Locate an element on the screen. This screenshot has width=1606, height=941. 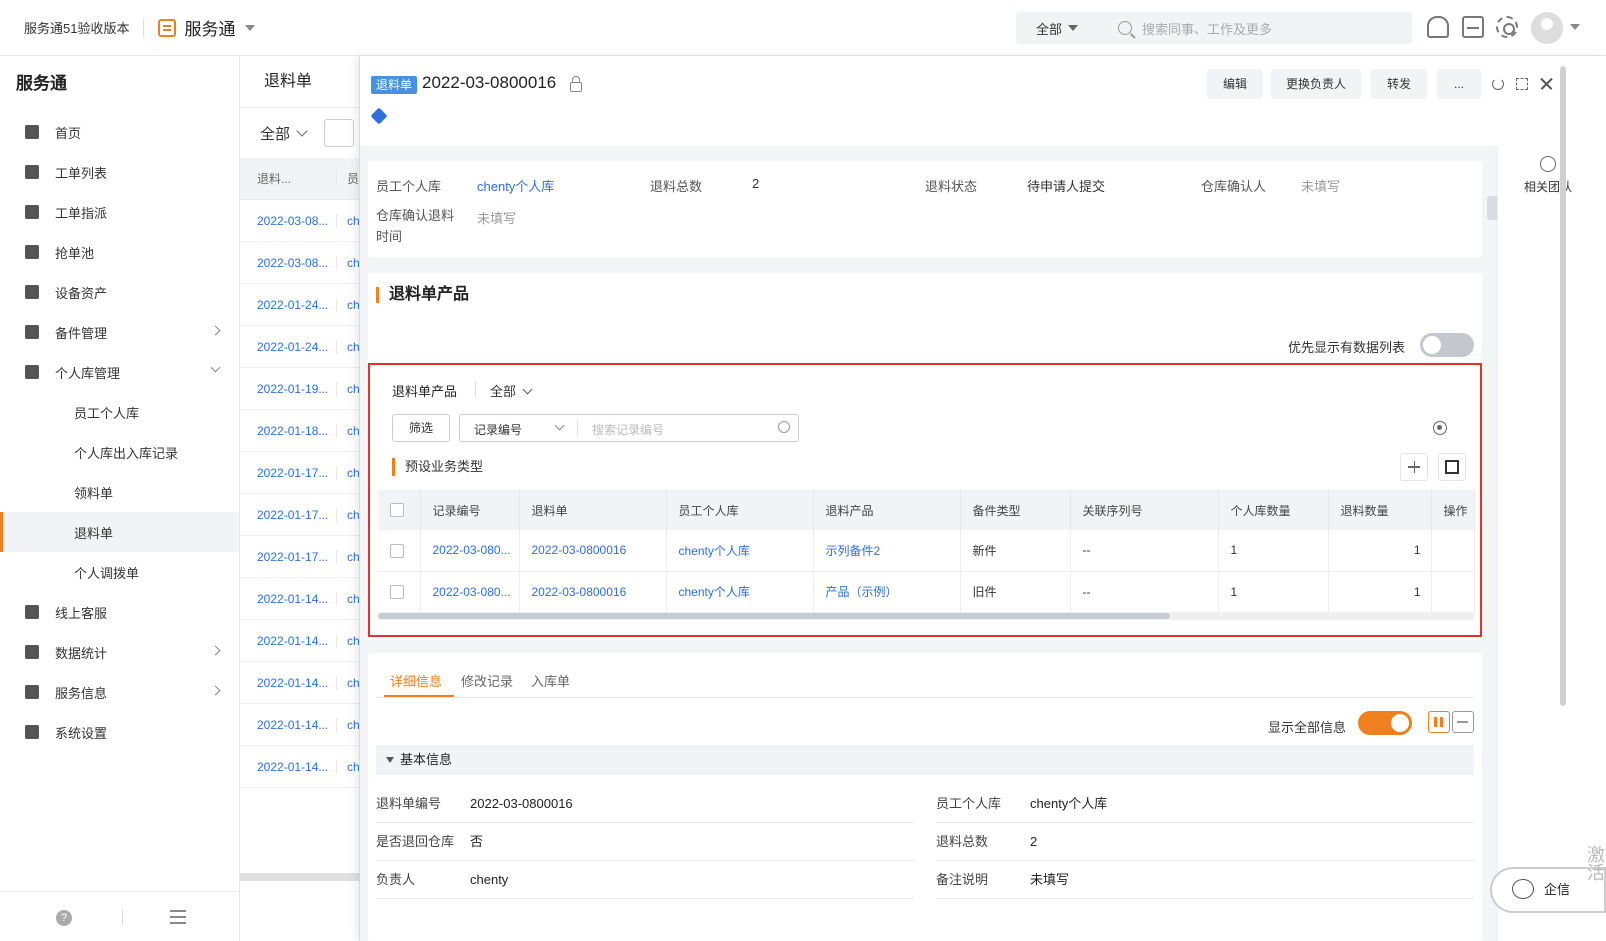
forward-button: 转发 is located at coordinates (1399, 84).